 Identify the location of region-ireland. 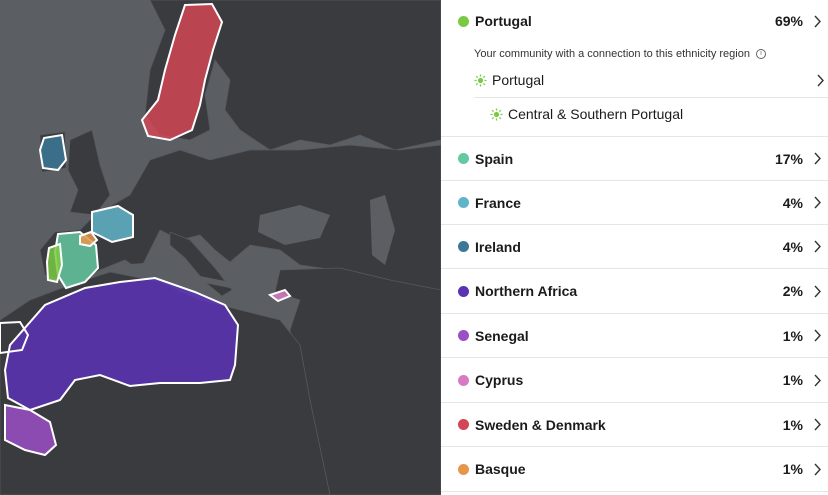
(53, 152).